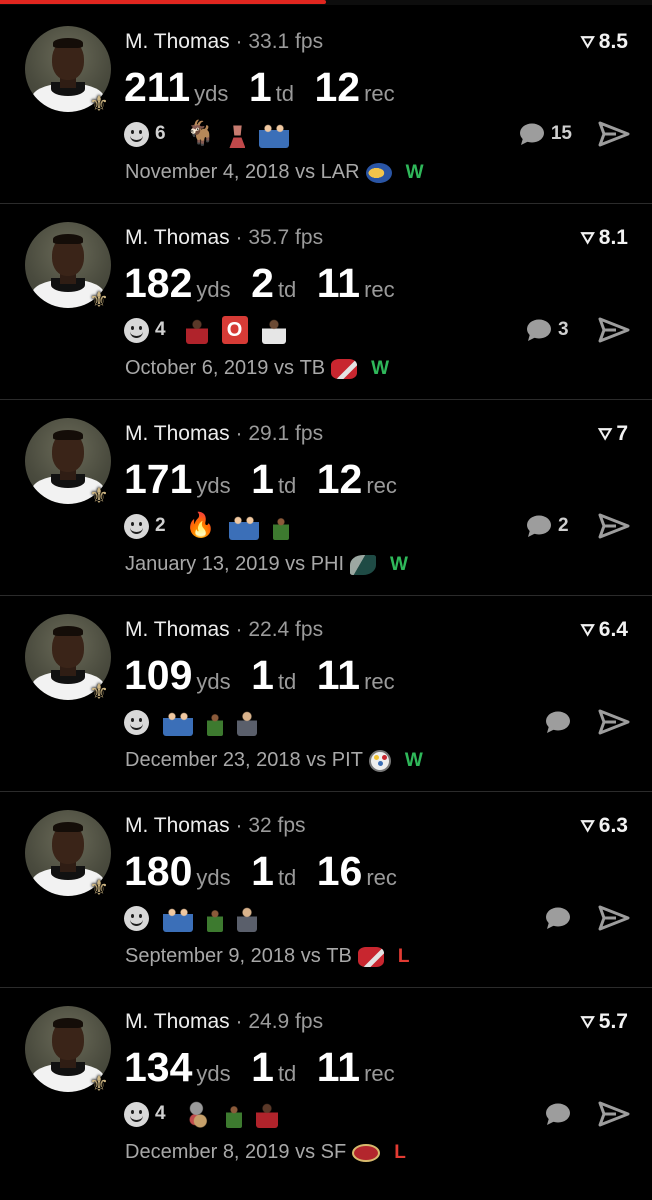 The width and height of the screenshot is (652, 1200). I want to click on receptions-value: 11, so click(338, 283).